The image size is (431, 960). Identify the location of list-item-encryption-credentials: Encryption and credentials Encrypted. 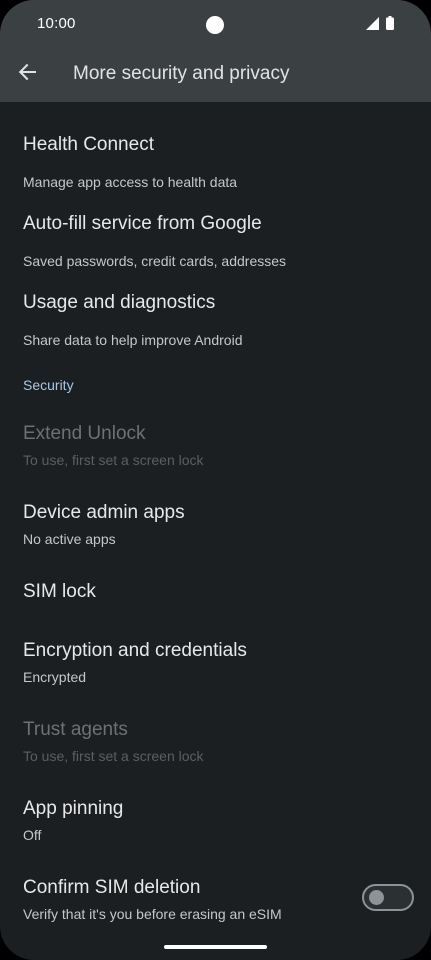
(215, 660).